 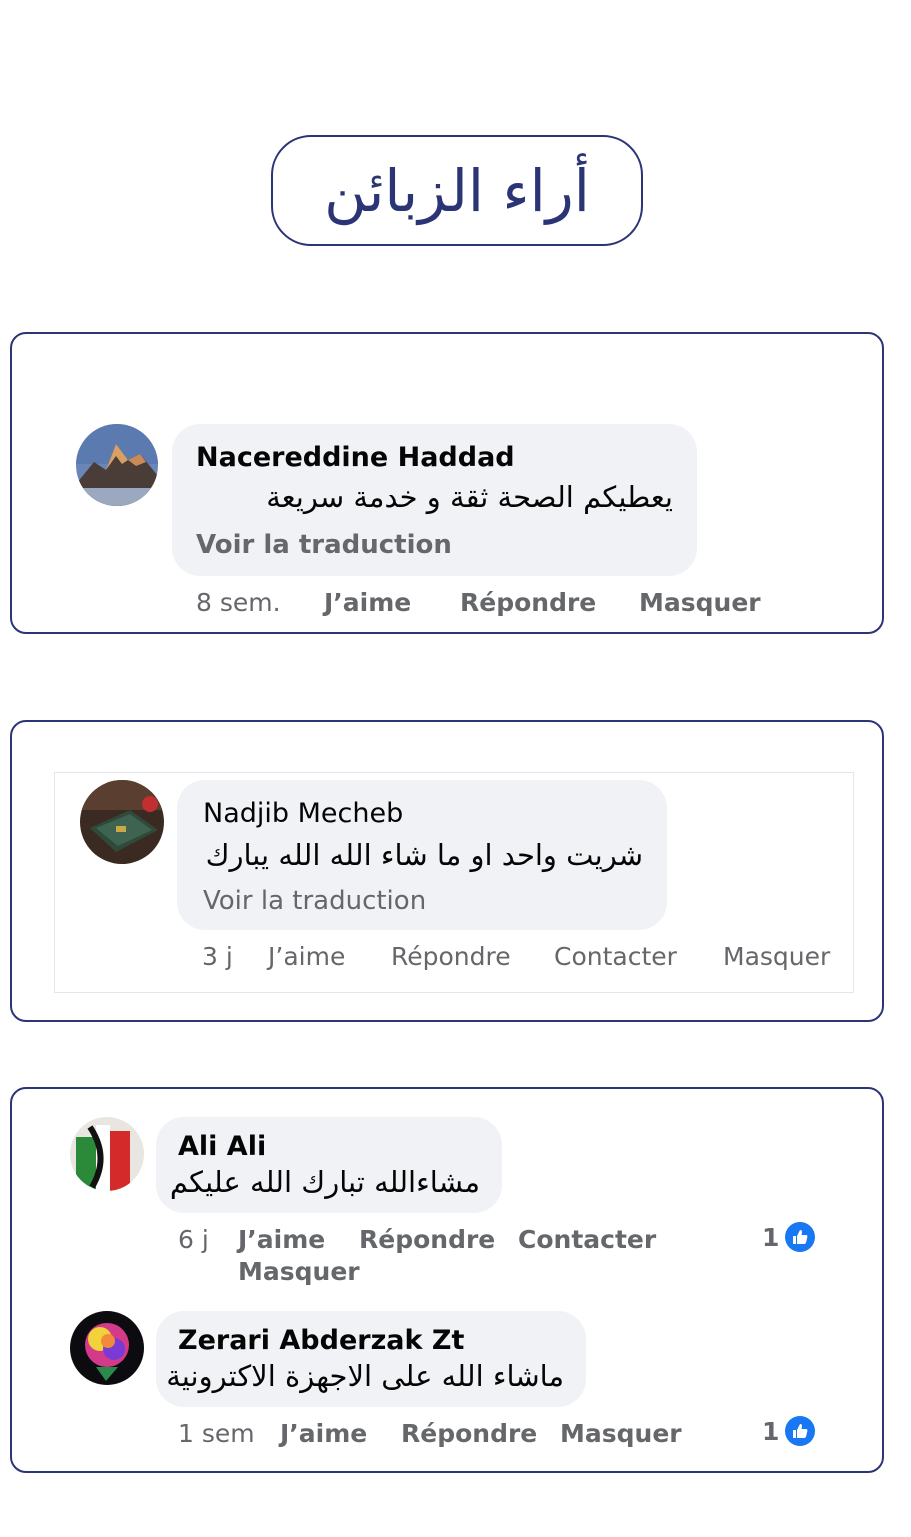 What do you see at coordinates (365, 1376) in the screenshot?
I see `comment-text: ماشاء الله على الاجهزة الاكترونية` at bounding box center [365, 1376].